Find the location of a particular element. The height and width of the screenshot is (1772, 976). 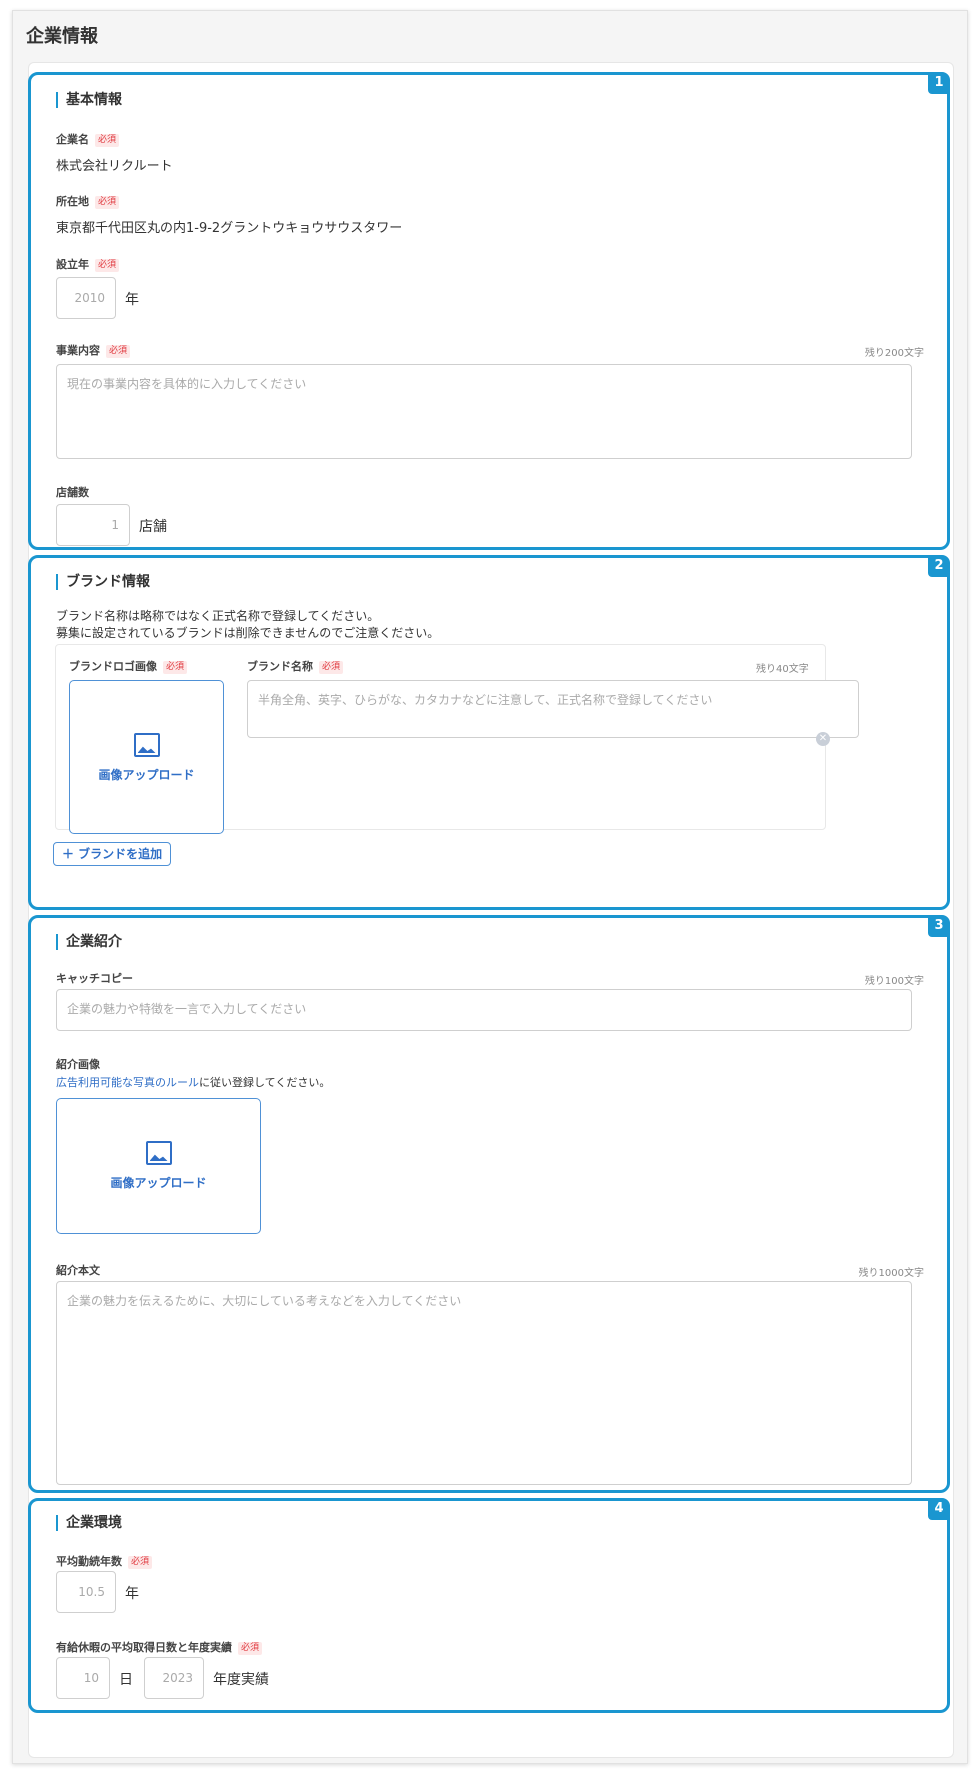

brand-logo-upload-button: 画像アップロード is located at coordinates (146, 757).